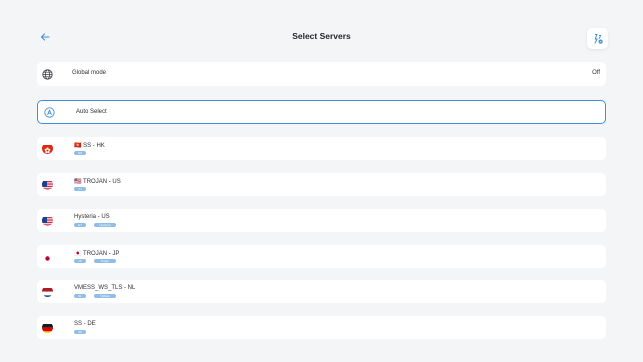  I want to click on server-tags: JP Trojan, so click(95, 261).